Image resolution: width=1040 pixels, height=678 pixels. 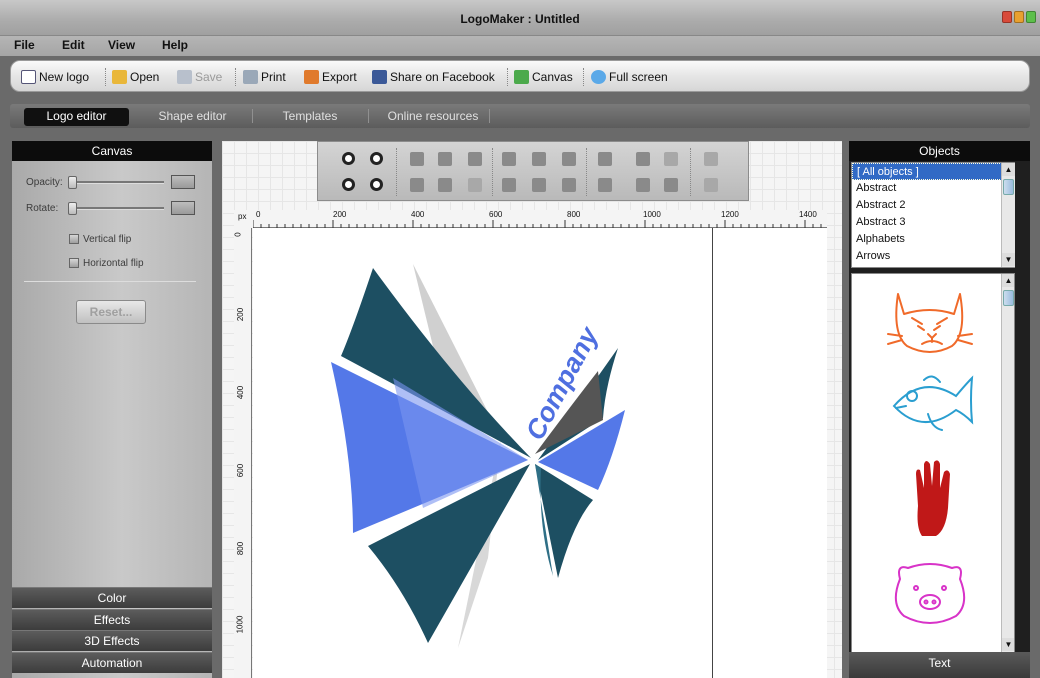 What do you see at coordinates (44, 182) in the screenshot?
I see `opacity-label: Opacity:` at bounding box center [44, 182].